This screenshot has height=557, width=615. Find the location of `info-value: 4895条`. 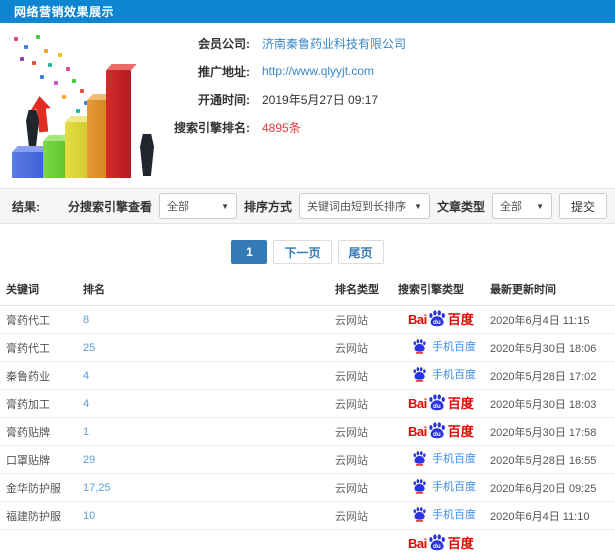

info-value: 4895条 is located at coordinates (281, 127).